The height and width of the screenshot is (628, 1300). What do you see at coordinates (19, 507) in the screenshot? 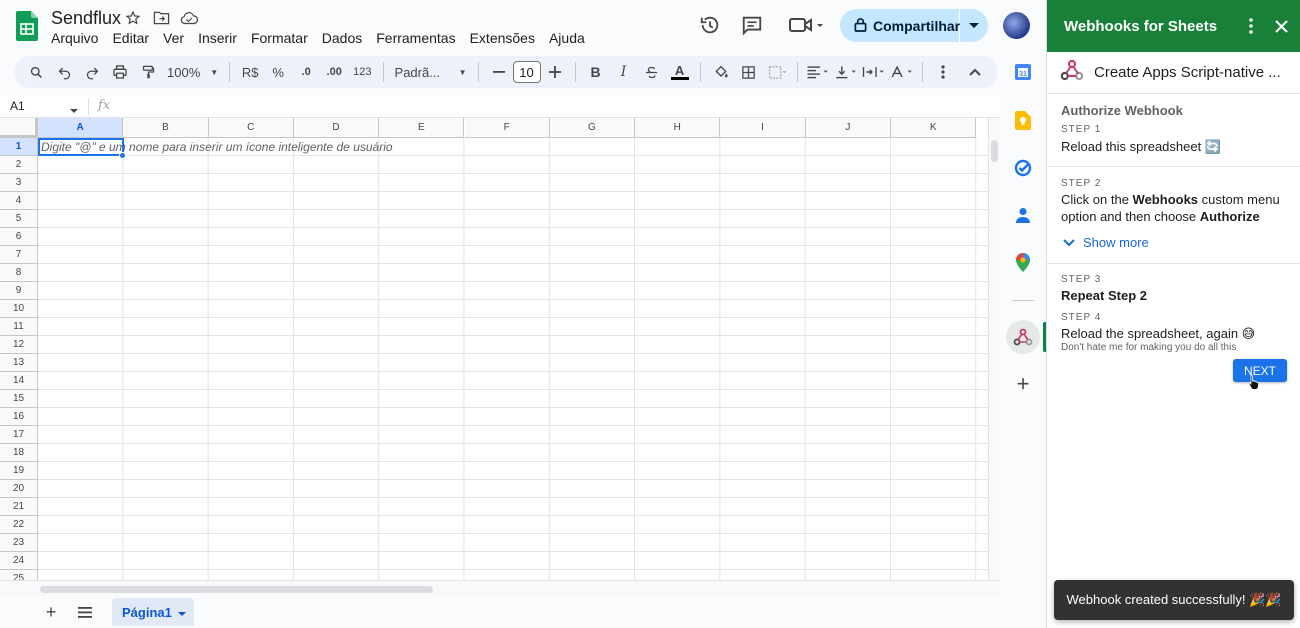
I see `row-header-21: 21` at bounding box center [19, 507].